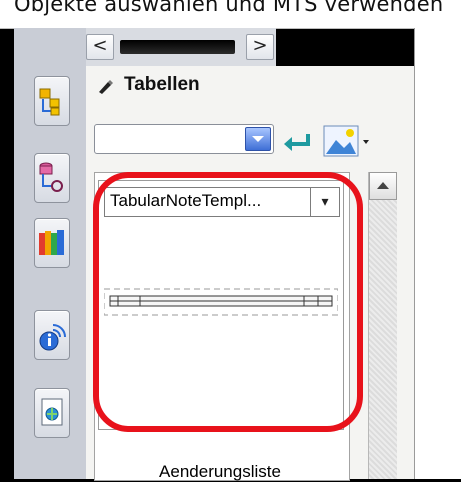 This screenshot has height=482, width=461. I want to click on nav-back-button: <, so click(100, 47).